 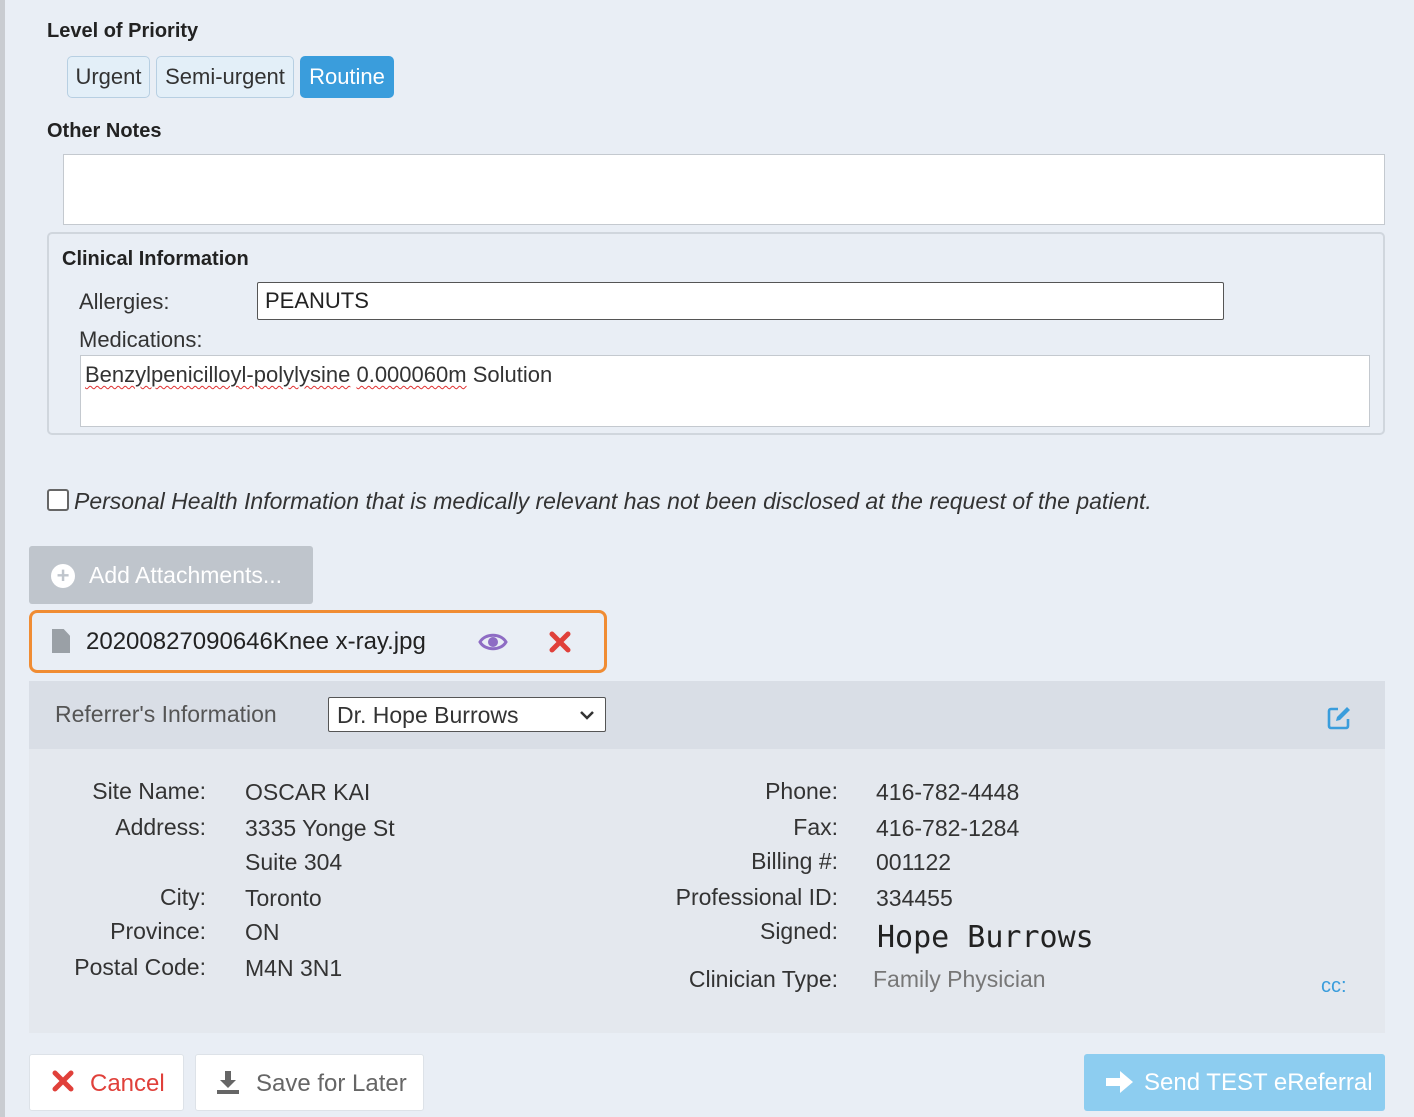 I want to click on save-for-later-button: Save for Later, so click(x=309, y=1082).